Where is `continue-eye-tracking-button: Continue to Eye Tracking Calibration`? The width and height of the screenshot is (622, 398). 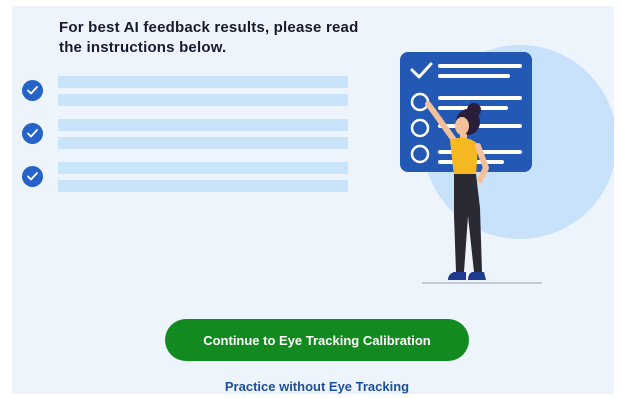
continue-eye-tracking-button: Continue to Eye Tracking Calibration is located at coordinates (317, 340).